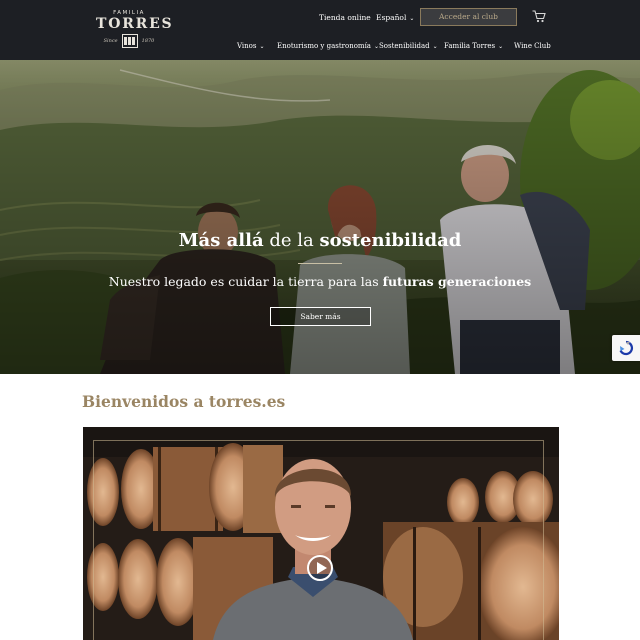 This screenshot has width=640, height=640. What do you see at coordinates (457, 281) in the screenshot?
I see `hero-subtitle-bold: futuras generaciones` at bounding box center [457, 281].